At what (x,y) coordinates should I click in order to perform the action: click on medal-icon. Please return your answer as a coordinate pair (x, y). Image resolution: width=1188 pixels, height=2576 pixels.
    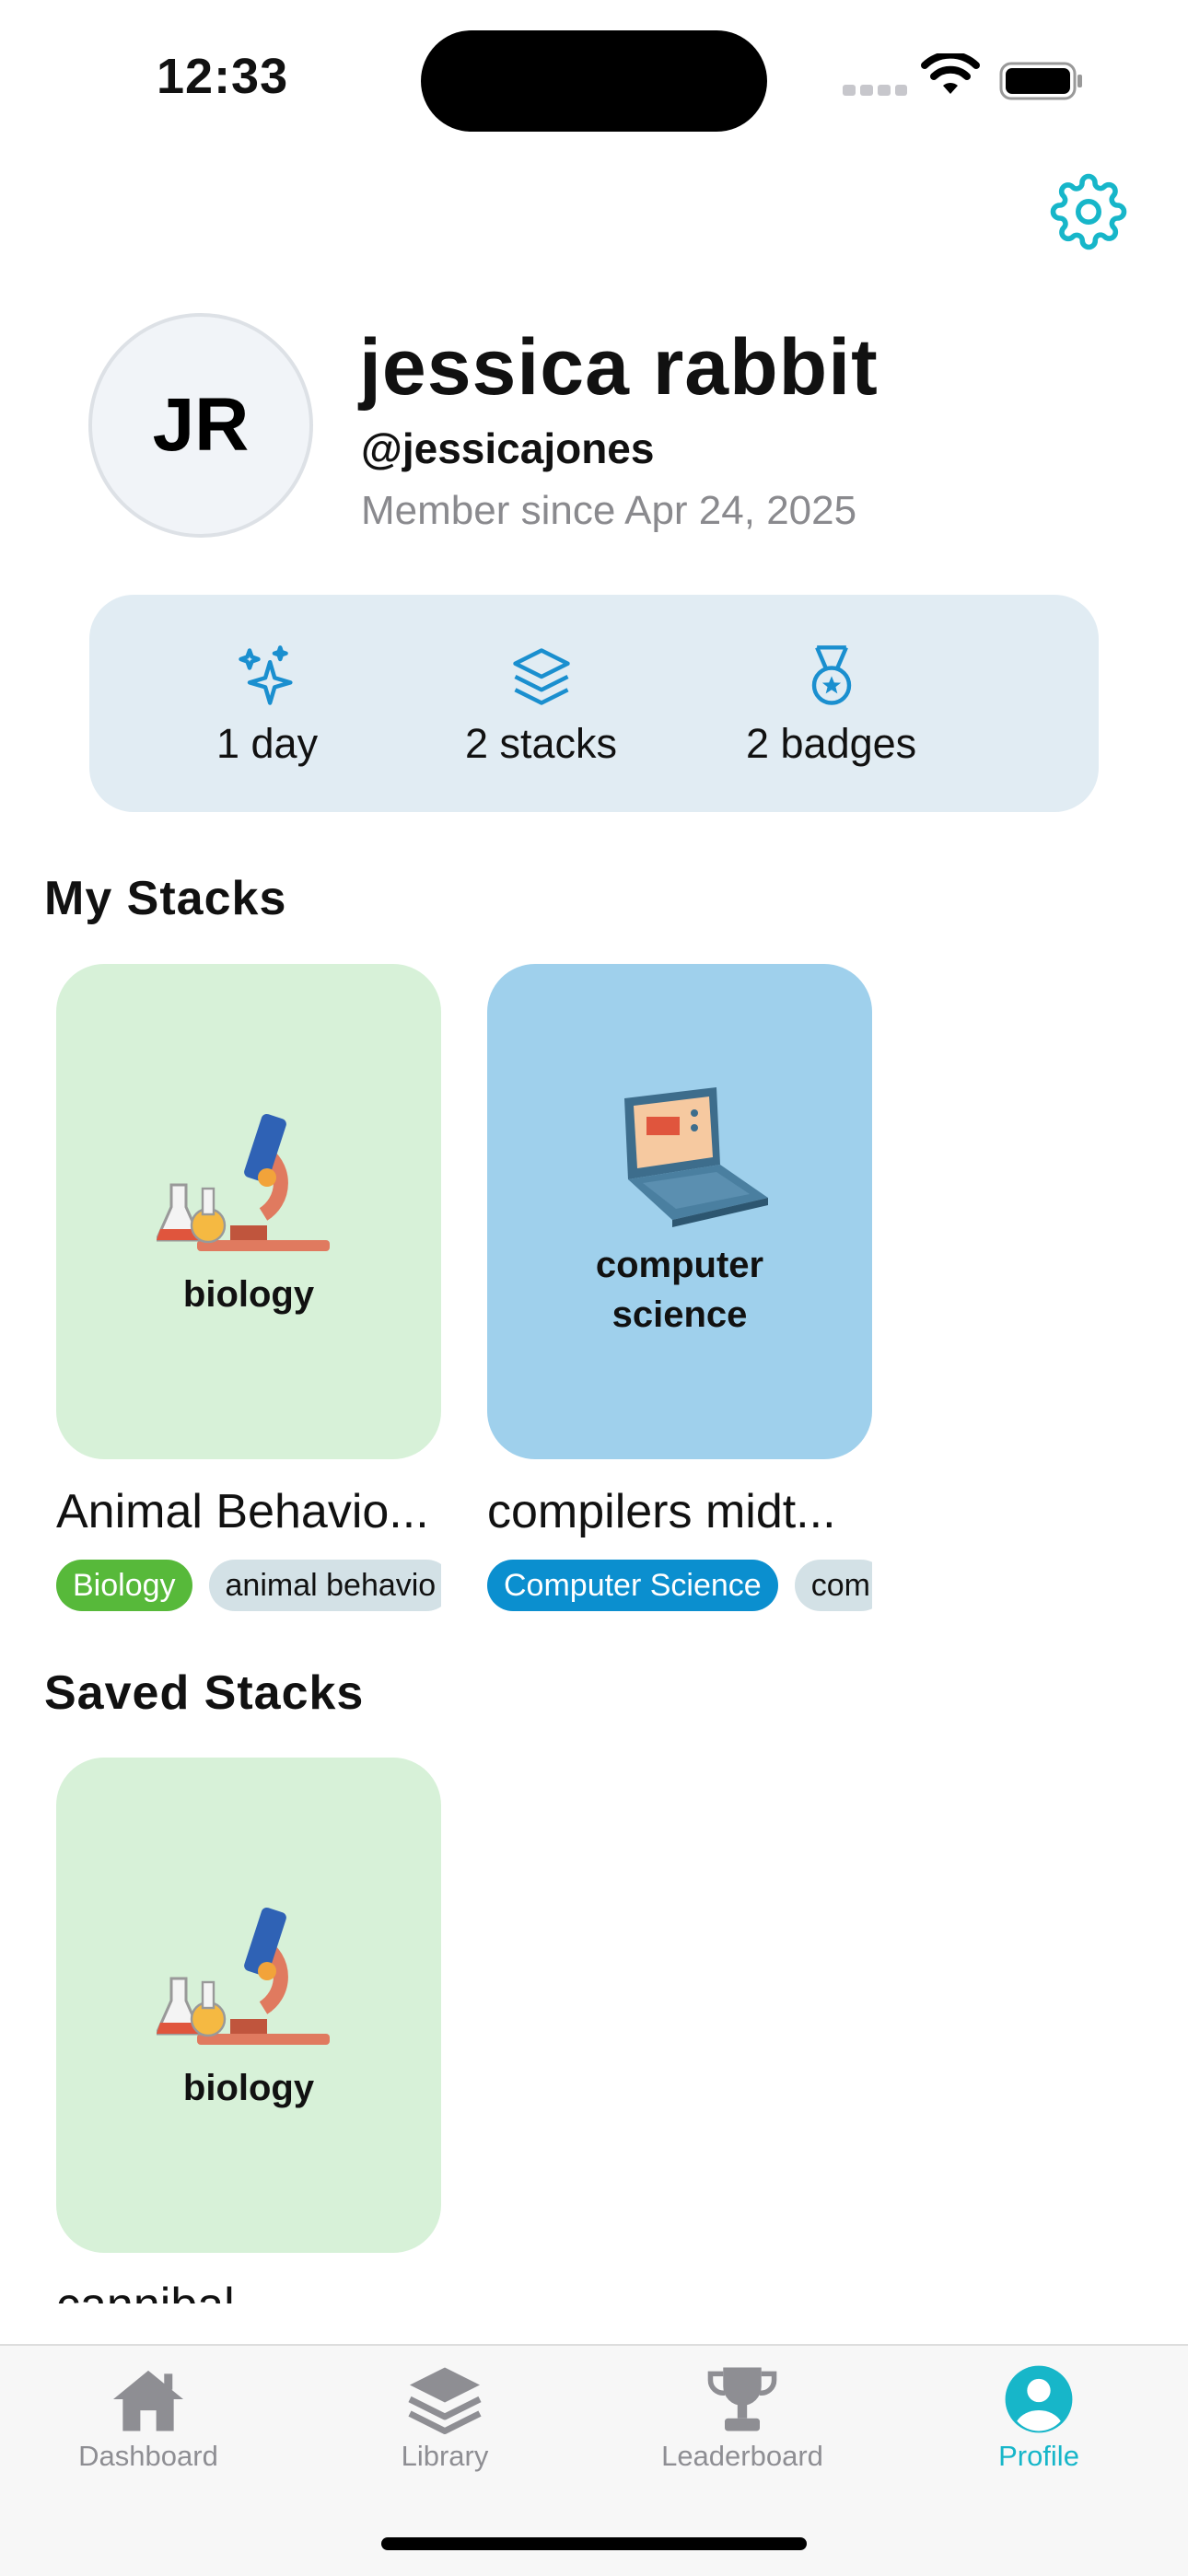
    Looking at the image, I should click on (831, 675).